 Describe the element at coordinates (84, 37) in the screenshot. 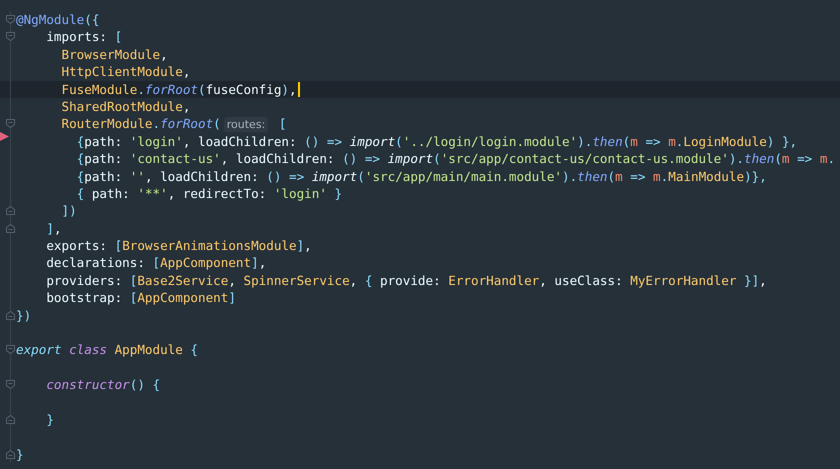

I see `code-text: imports: [` at that location.